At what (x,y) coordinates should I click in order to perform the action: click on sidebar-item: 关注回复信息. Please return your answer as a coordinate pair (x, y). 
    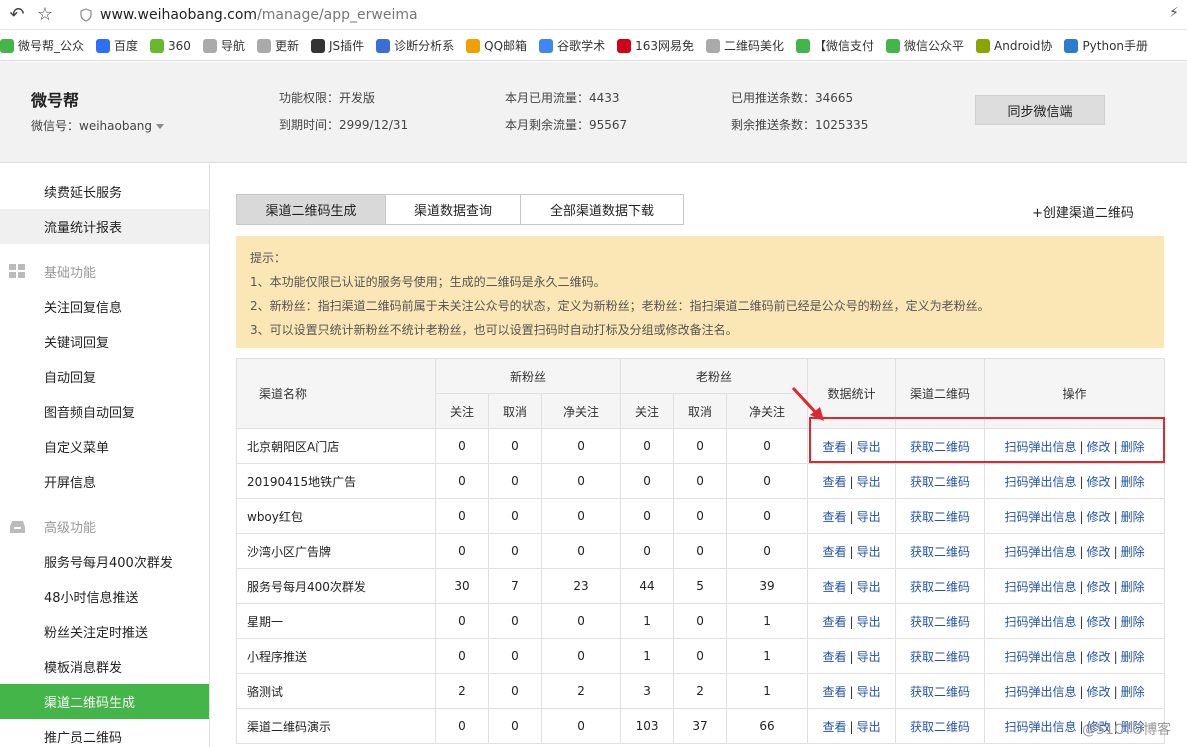
    Looking at the image, I should click on (104, 306).